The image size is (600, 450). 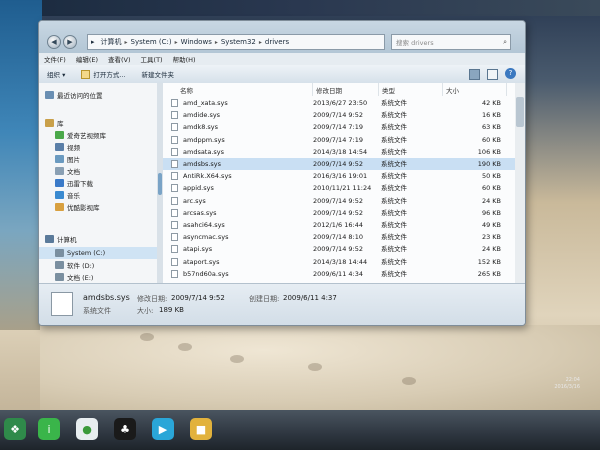 What do you see at coordinates (451, 42) in the screenshot?
I see `search-input: 搜索 drivers ⌕` at bounding box center [451, 42].